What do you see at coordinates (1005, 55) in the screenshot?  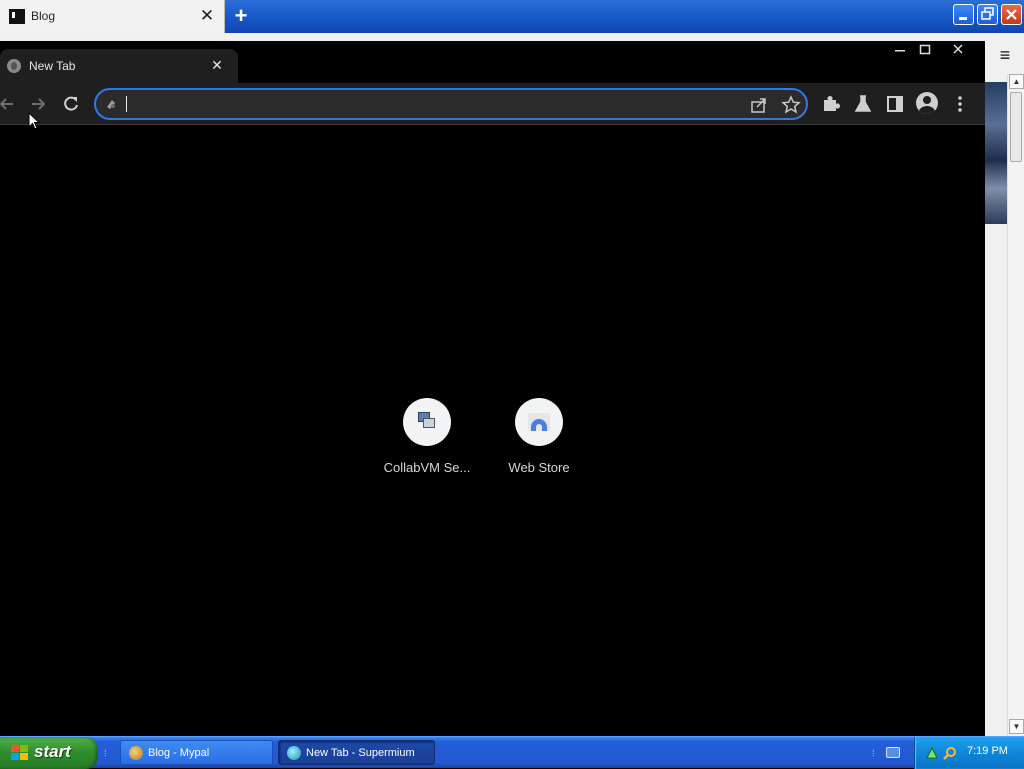 I see `background-menu-icon: ≡` at bounding box center [1005, 55].